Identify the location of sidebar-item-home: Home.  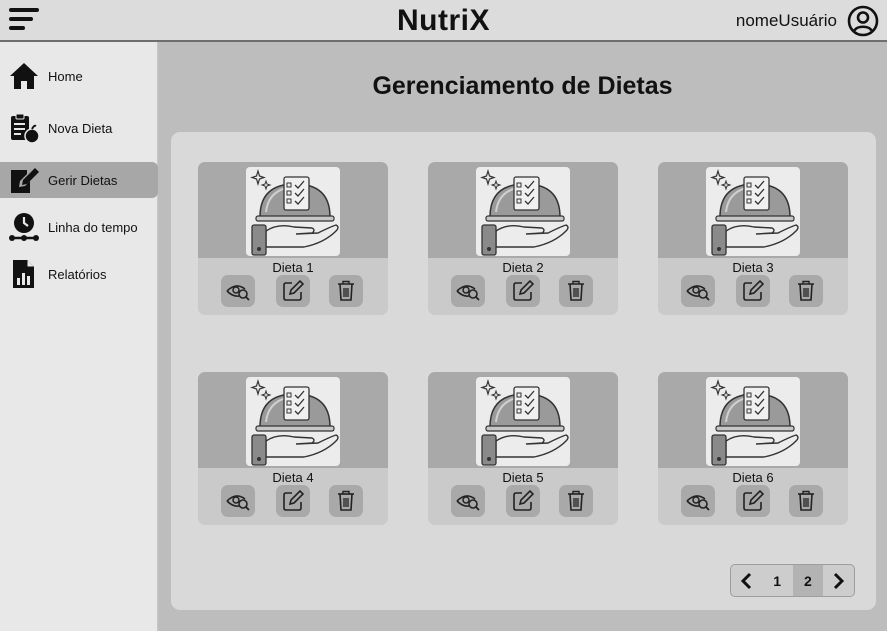
(79, 76).